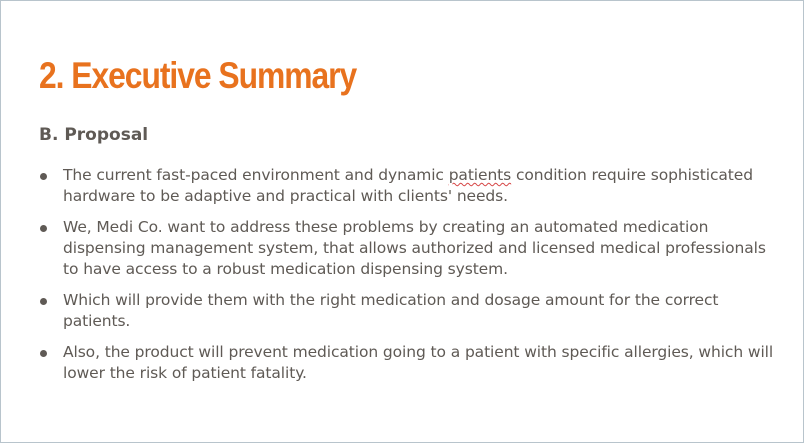  What do you see at coordinates (94, 135) in the screenshot?
I see `slide-subtitle: B. Proposal` at bounding box center [94, 135].